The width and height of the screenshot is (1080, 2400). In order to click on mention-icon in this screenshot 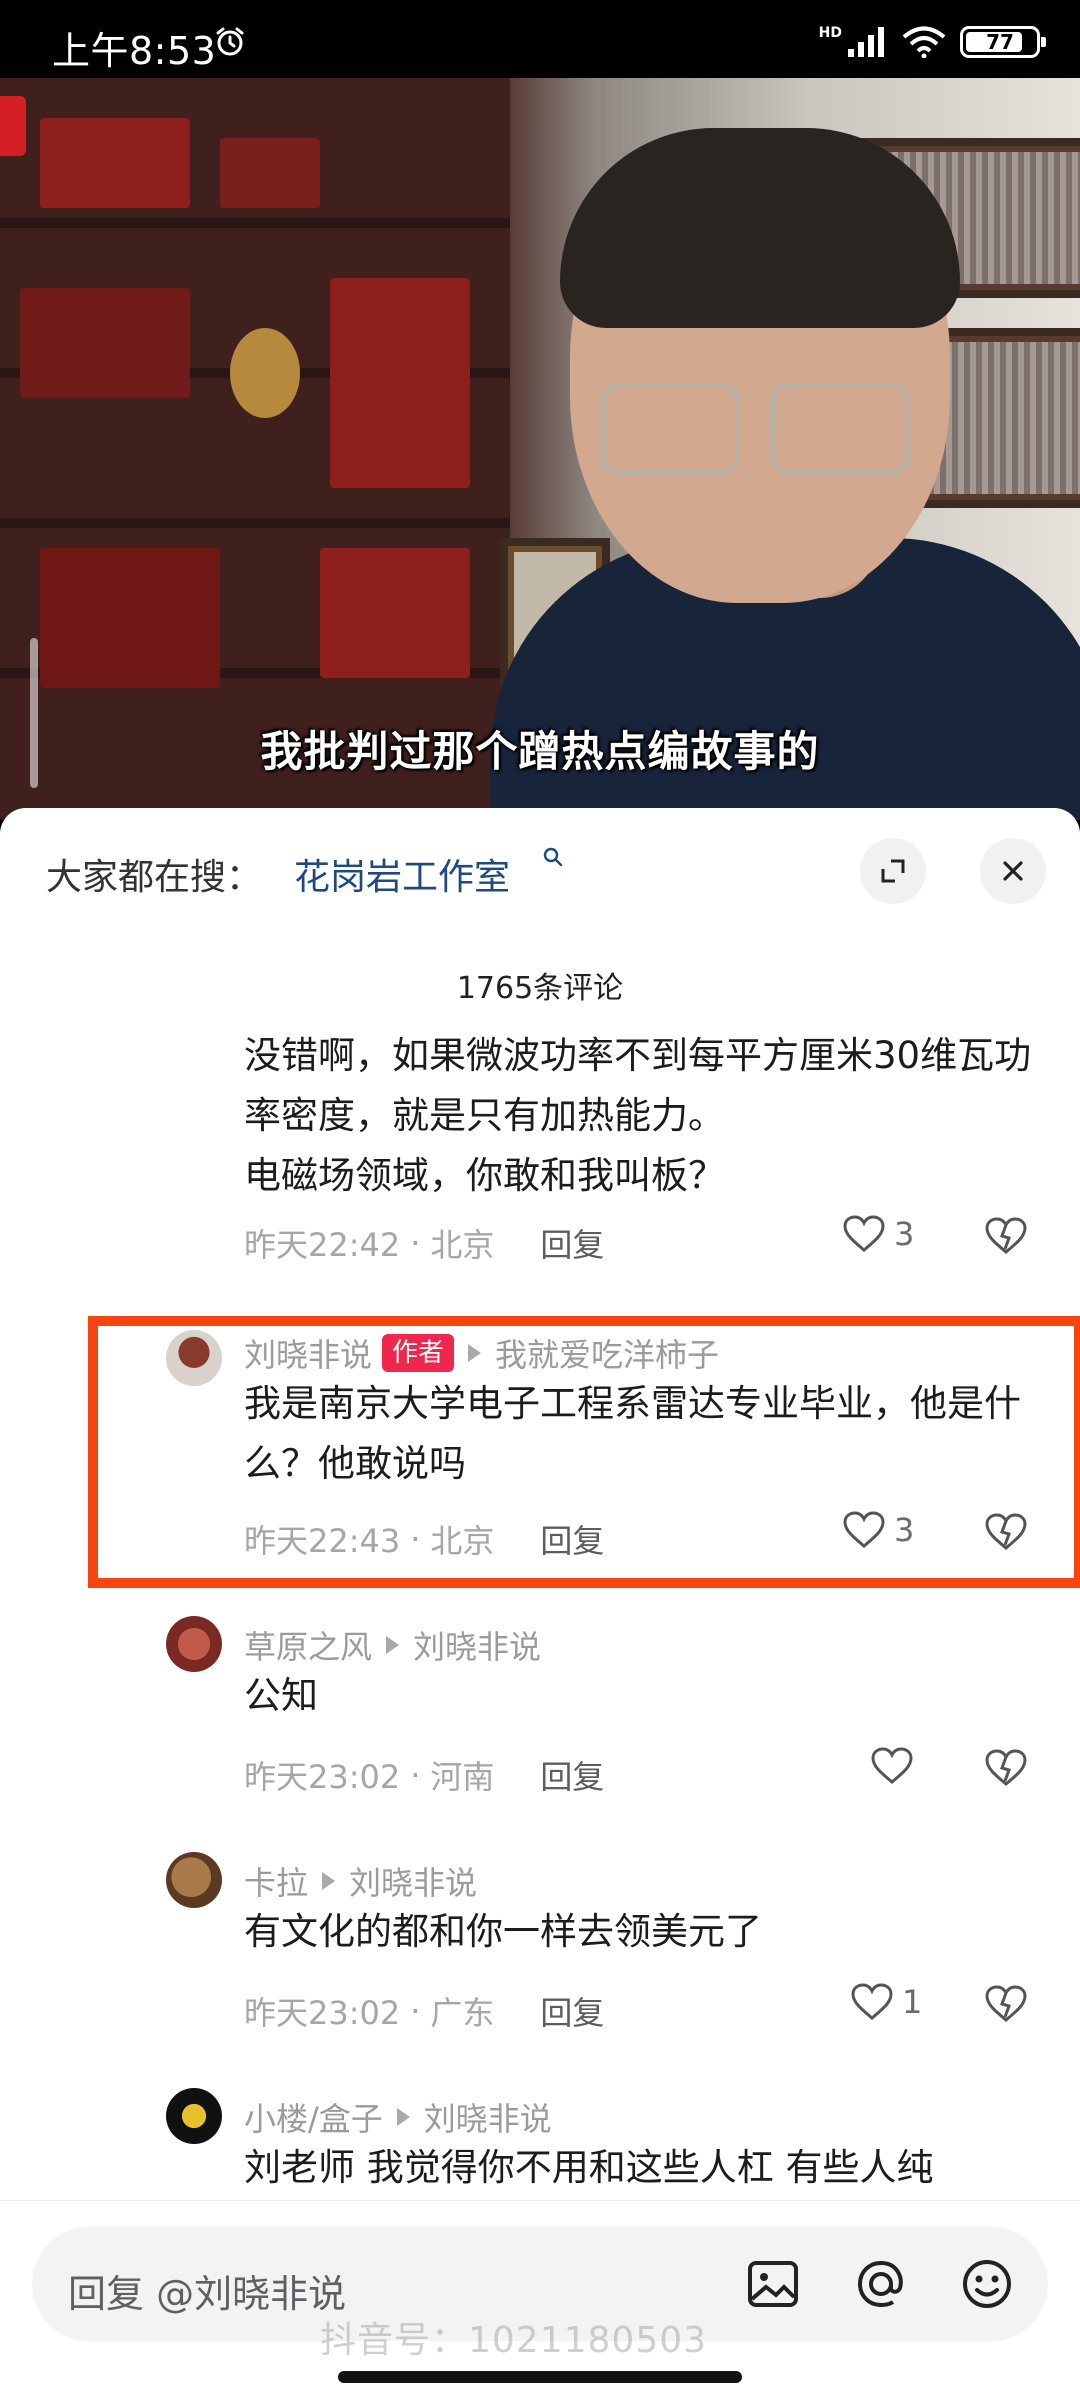, I will do `click(881, 2284)`.